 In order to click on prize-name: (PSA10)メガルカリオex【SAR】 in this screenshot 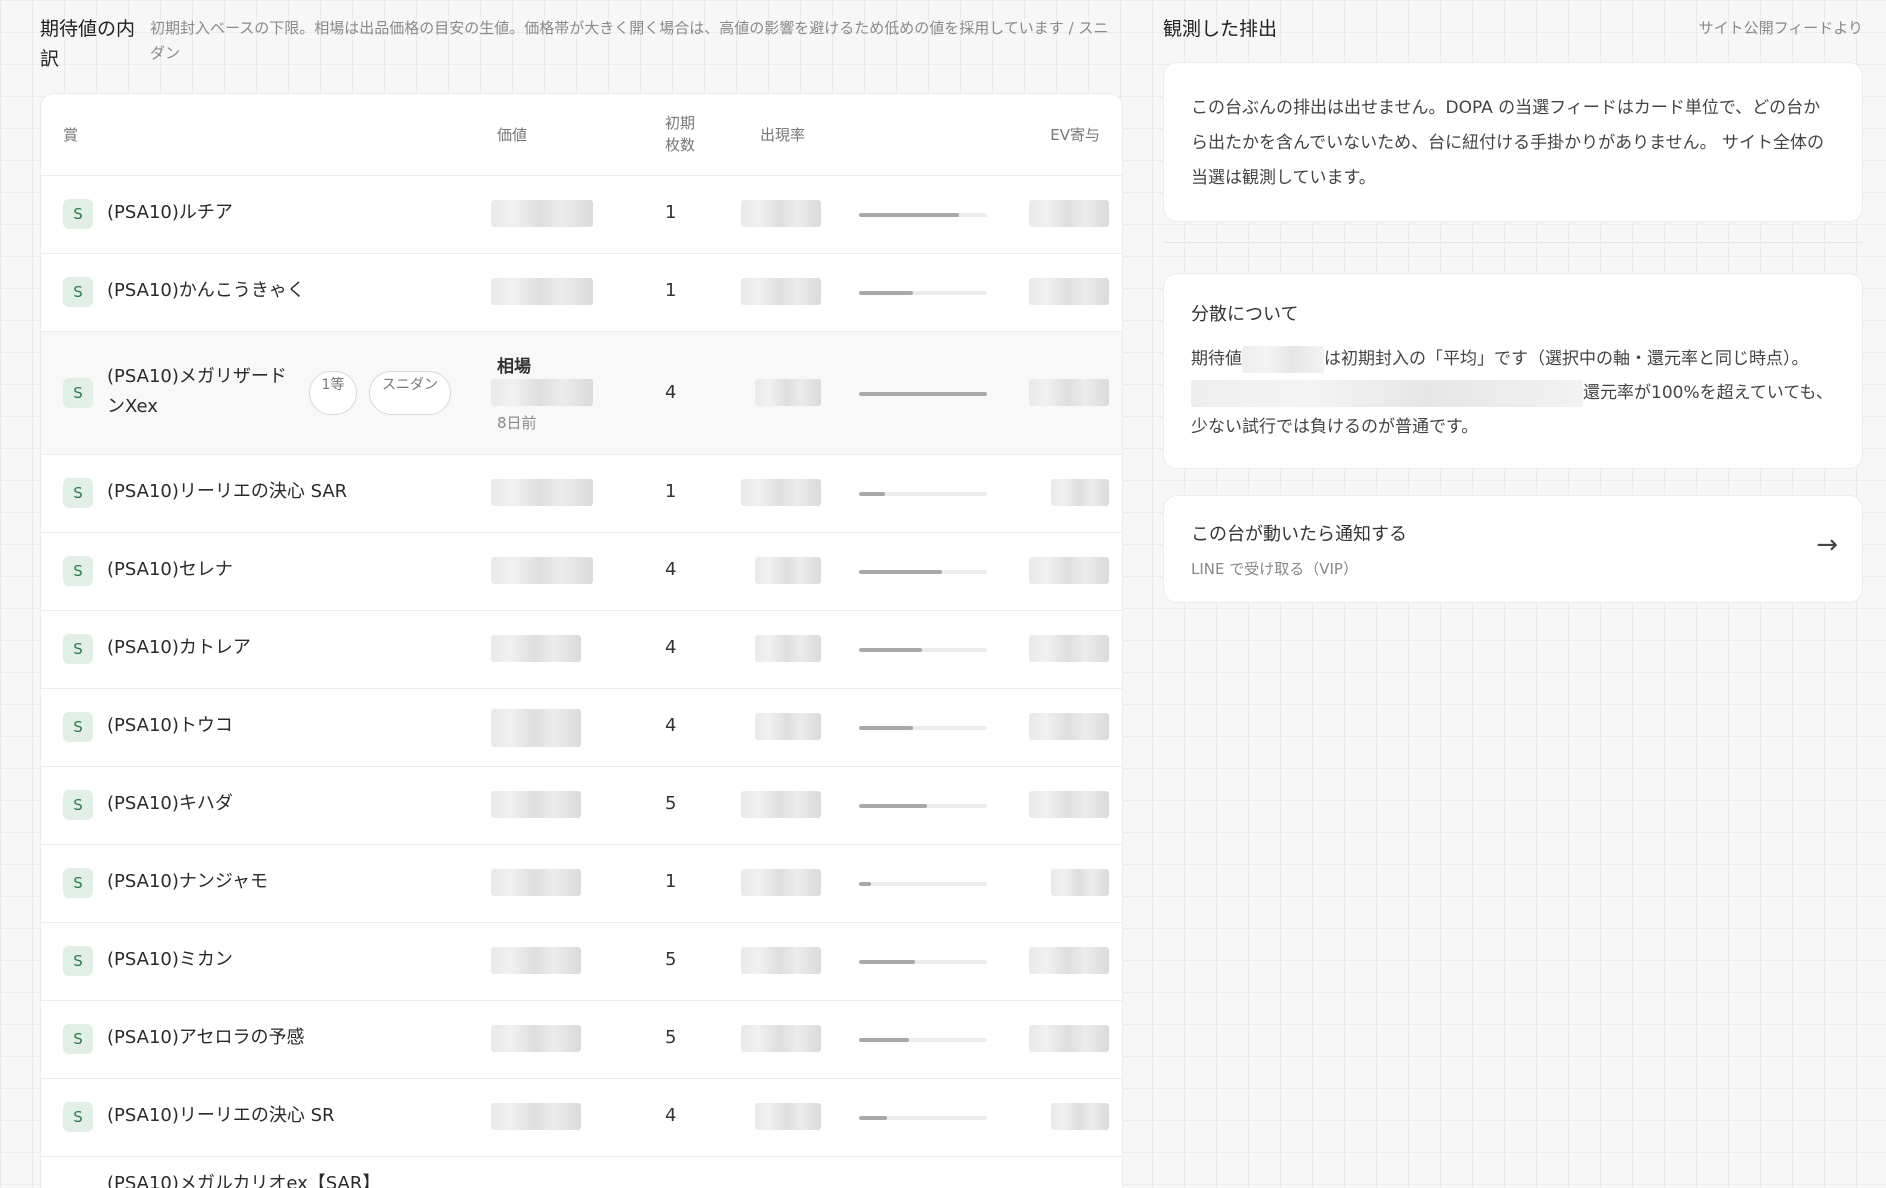, I will do `click(244, 1180)`.